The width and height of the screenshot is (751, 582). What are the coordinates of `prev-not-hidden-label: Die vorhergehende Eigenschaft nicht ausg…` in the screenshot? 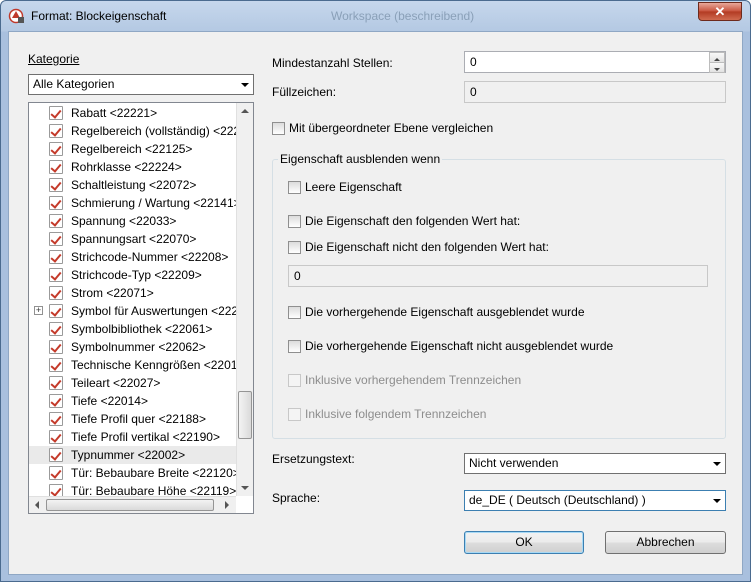 It's located at (459, 346).